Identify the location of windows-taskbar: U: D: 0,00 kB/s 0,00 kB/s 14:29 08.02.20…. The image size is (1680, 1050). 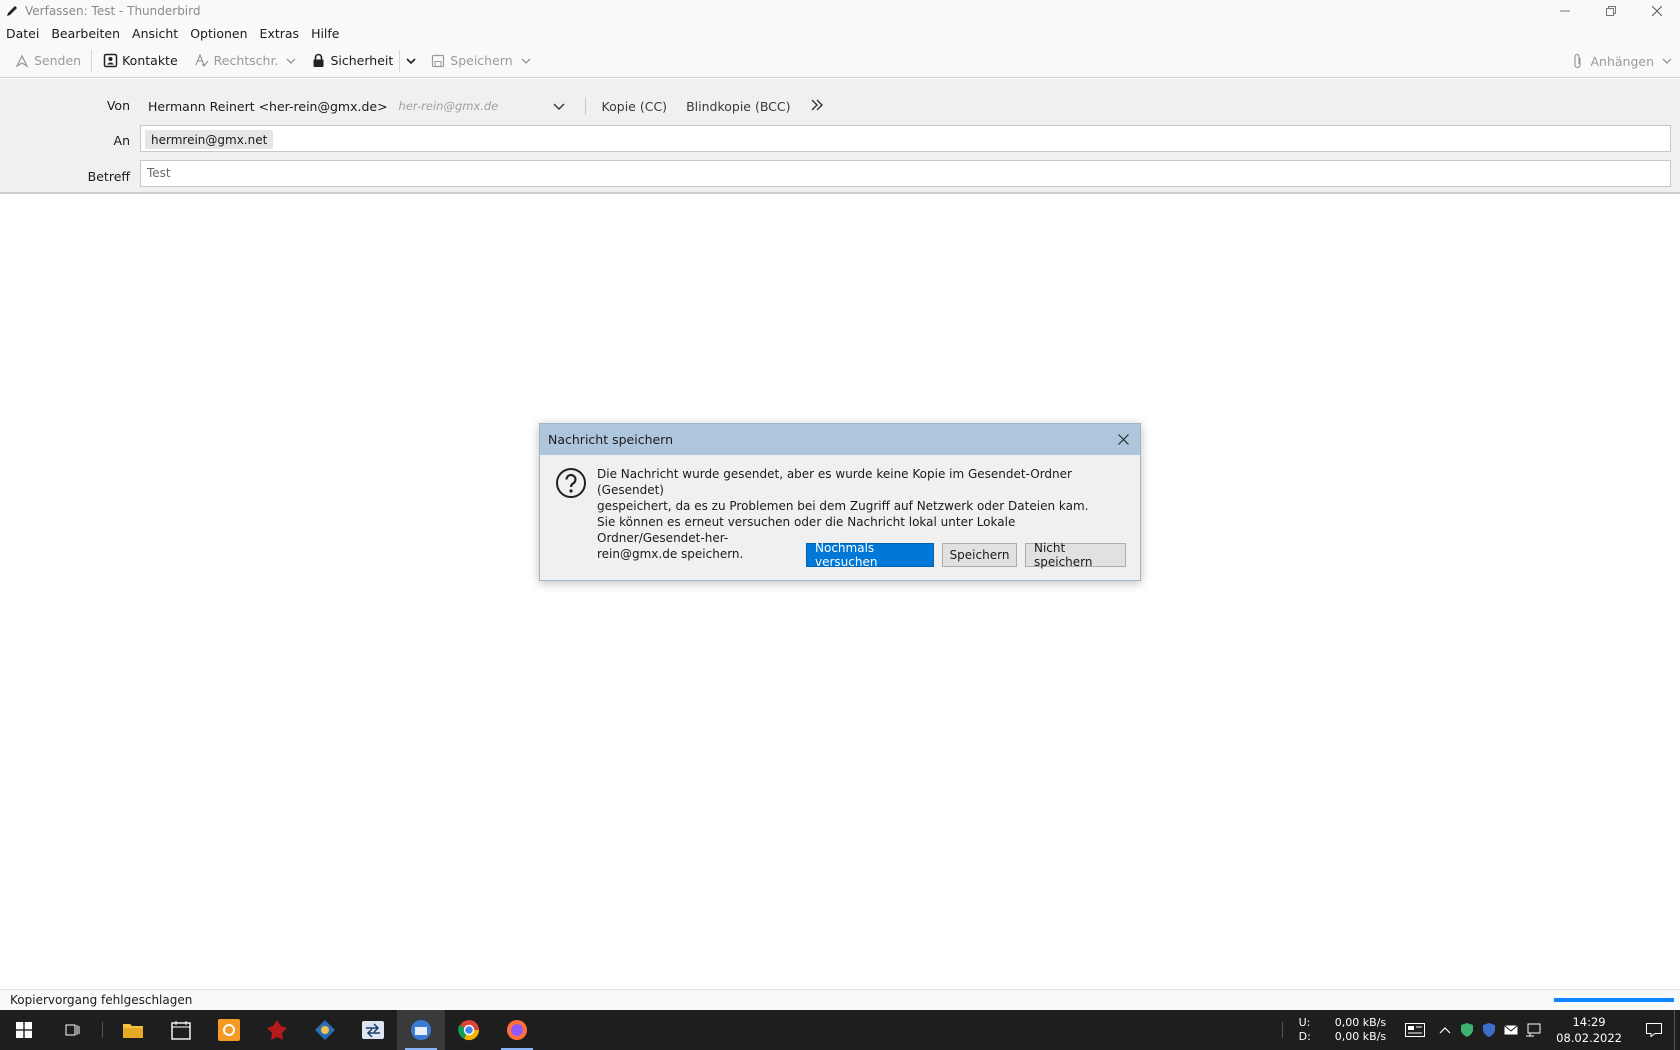
(840, 1030).